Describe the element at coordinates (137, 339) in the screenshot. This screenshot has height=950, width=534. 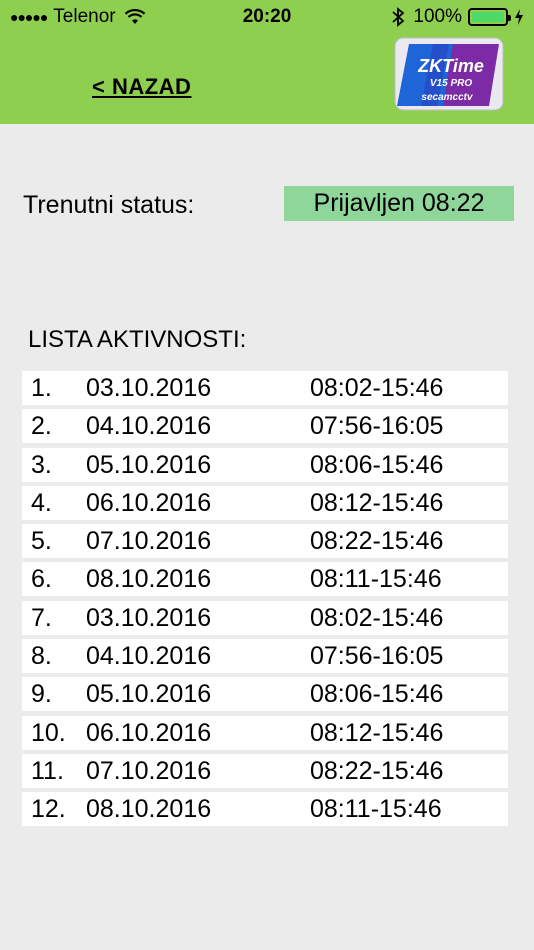
I see `activity-list-title: LISTA AKTIVNOSTI:` at that location.